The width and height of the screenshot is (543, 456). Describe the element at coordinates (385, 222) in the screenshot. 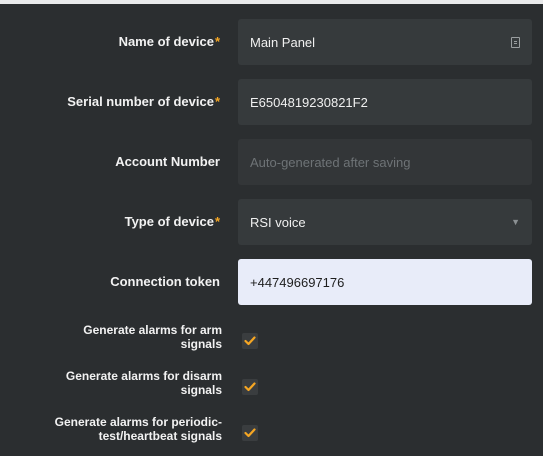

I see `device-type-select: RSI voice ▼` at that location.